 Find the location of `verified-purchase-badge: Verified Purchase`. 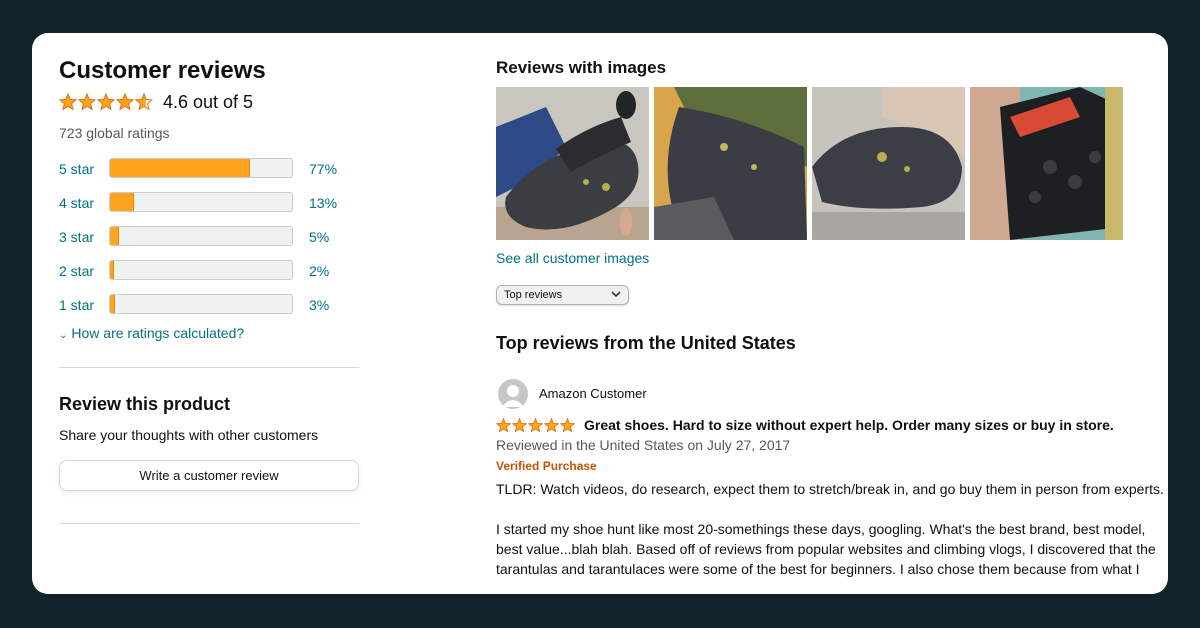

verified-purchase-badge: Verified Purchase is located at coordinates (546, 466).